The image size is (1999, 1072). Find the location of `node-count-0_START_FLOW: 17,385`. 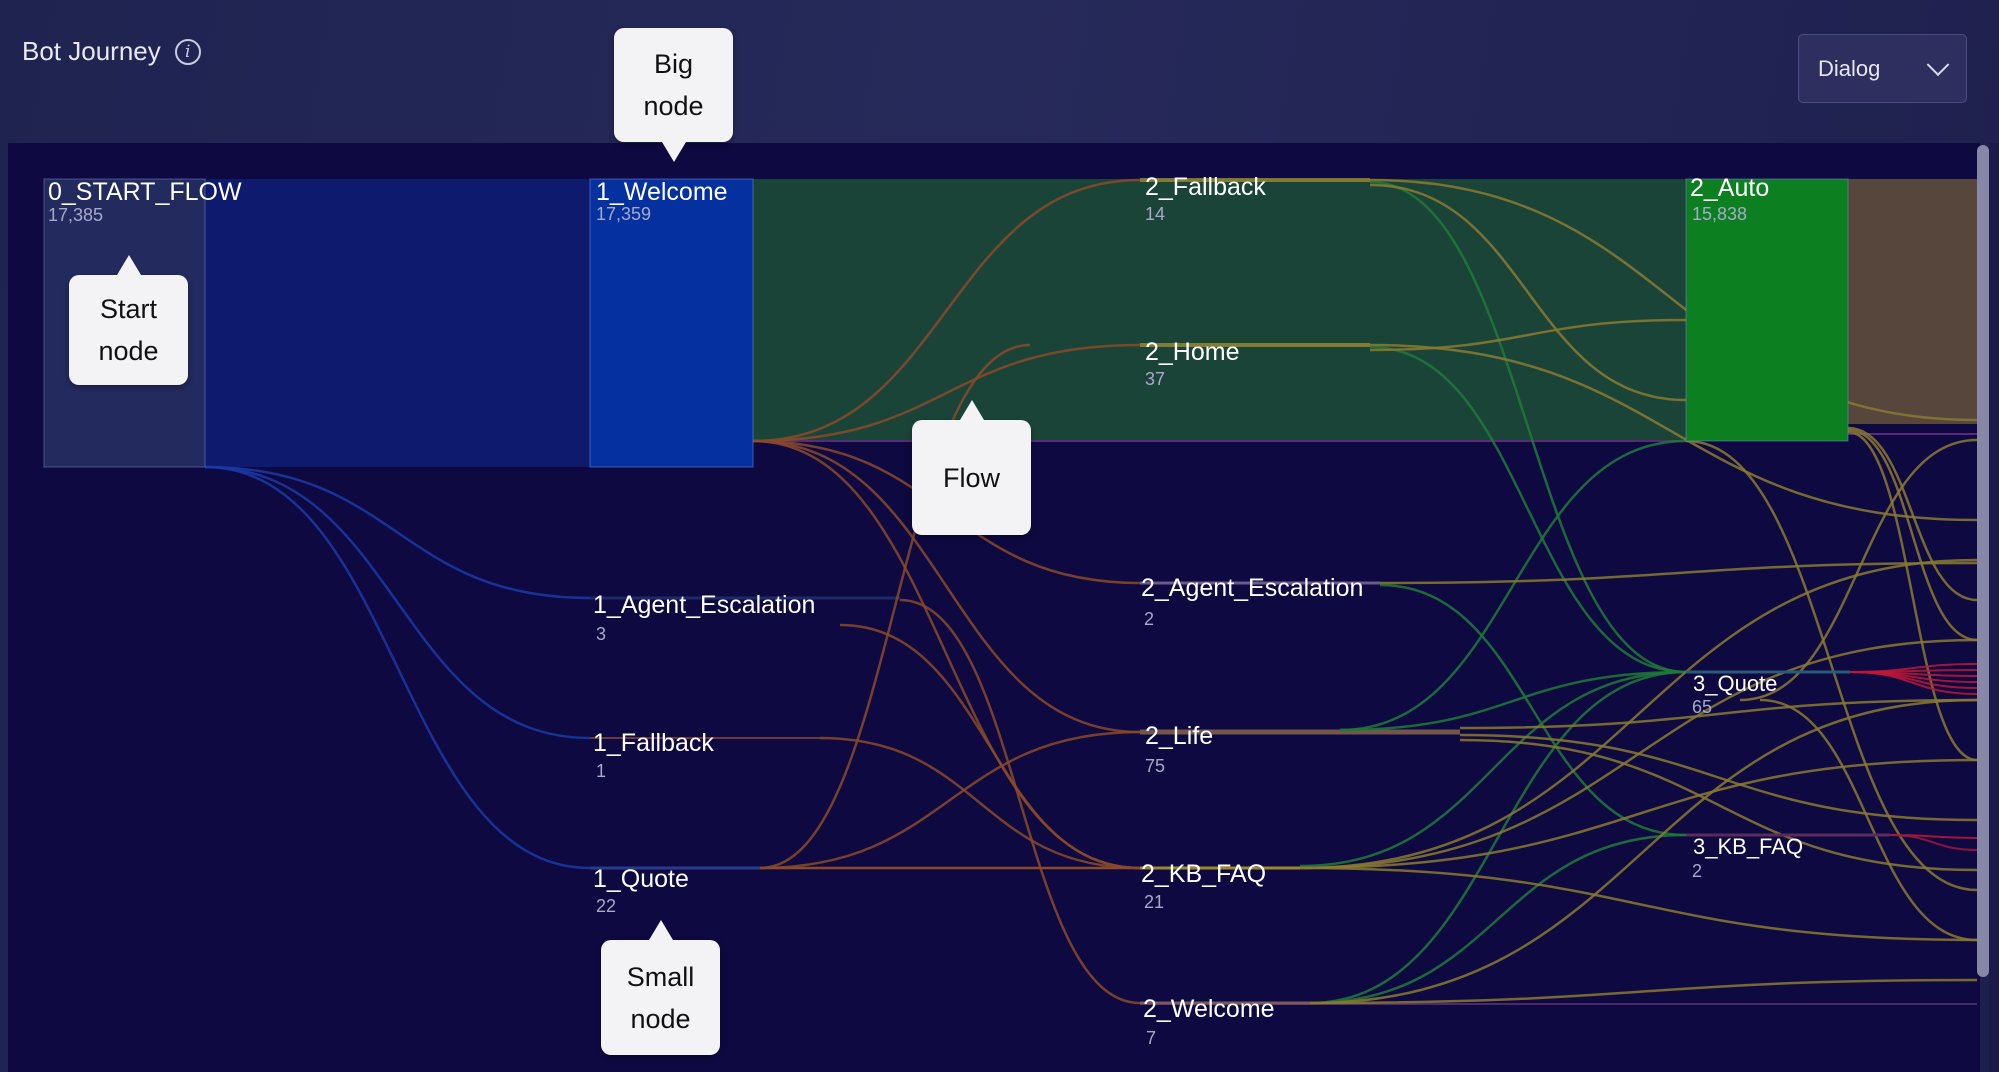

node-count-0_START_FLOW: 17,385 is located at coordinates (76, 215).